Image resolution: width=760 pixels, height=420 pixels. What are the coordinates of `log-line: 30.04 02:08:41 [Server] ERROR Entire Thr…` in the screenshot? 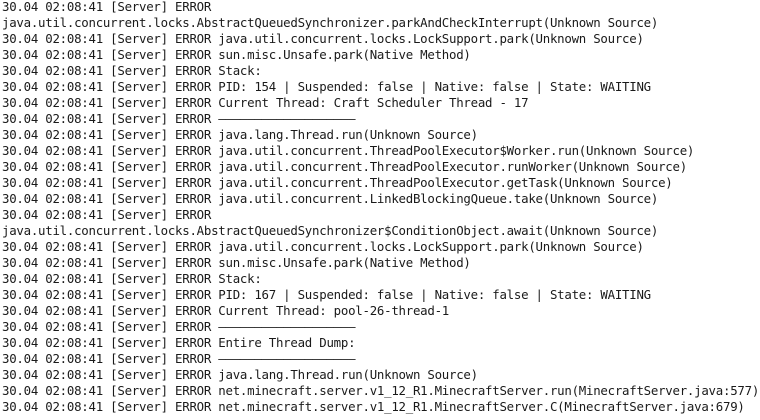 It's located at (179, 342).